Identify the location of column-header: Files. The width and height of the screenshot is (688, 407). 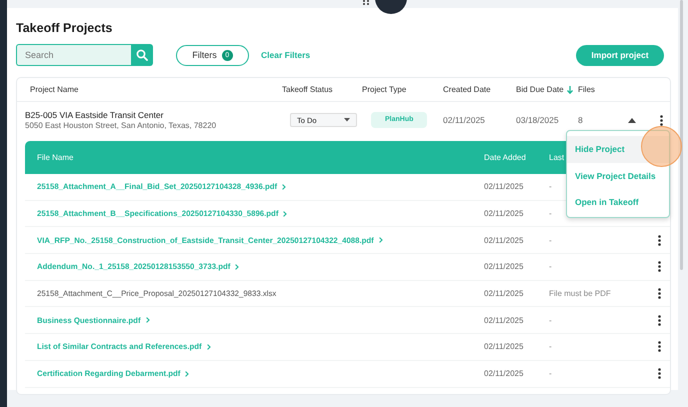
(587, 89).